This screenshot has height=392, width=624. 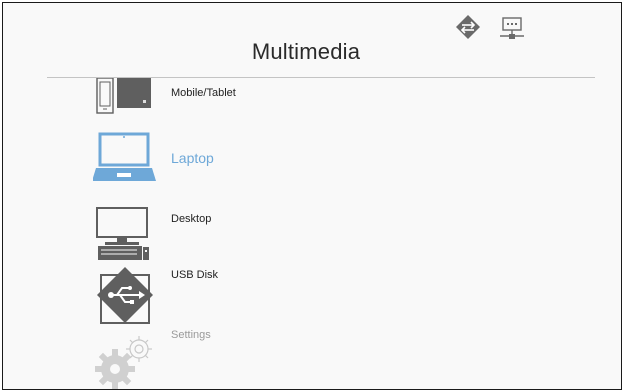 What do you see at coordinates (191, 219) in the screenshot?
I see `menu-item-label: Desktop` at bounding box center [191, 219].